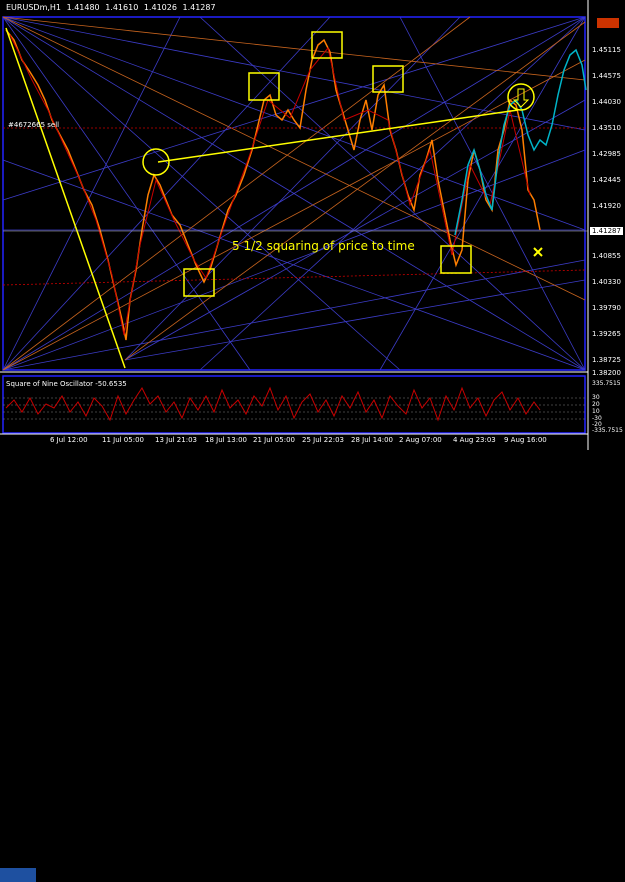 Image resolution: width=625 pixels, height=882 pixels. What do you see at coordinates (521, 97) in the screenshot?
I see `pivot-circle-right` at bounding box center [521, 97].